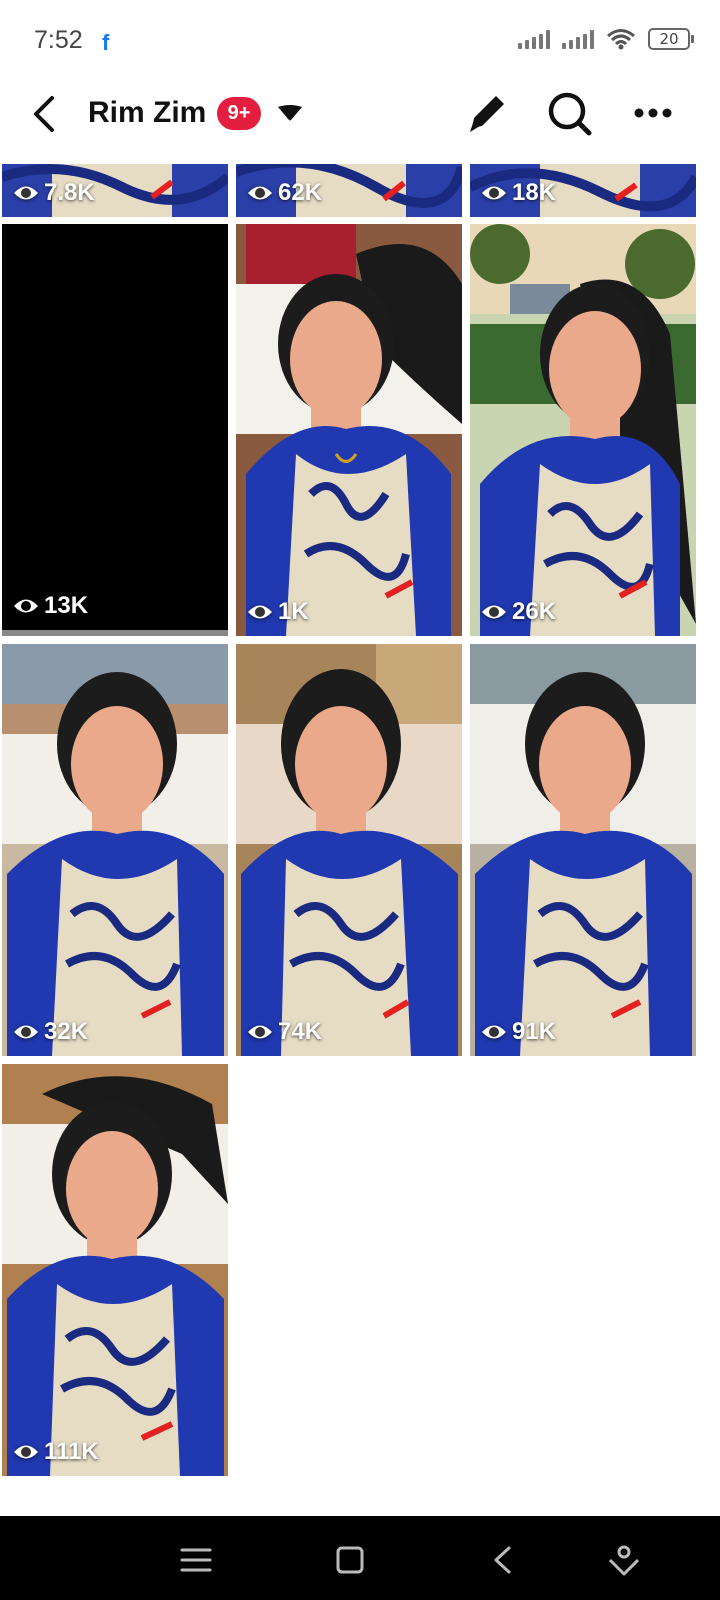  I want to click on view-count-label: 18K, so click(534, 192).